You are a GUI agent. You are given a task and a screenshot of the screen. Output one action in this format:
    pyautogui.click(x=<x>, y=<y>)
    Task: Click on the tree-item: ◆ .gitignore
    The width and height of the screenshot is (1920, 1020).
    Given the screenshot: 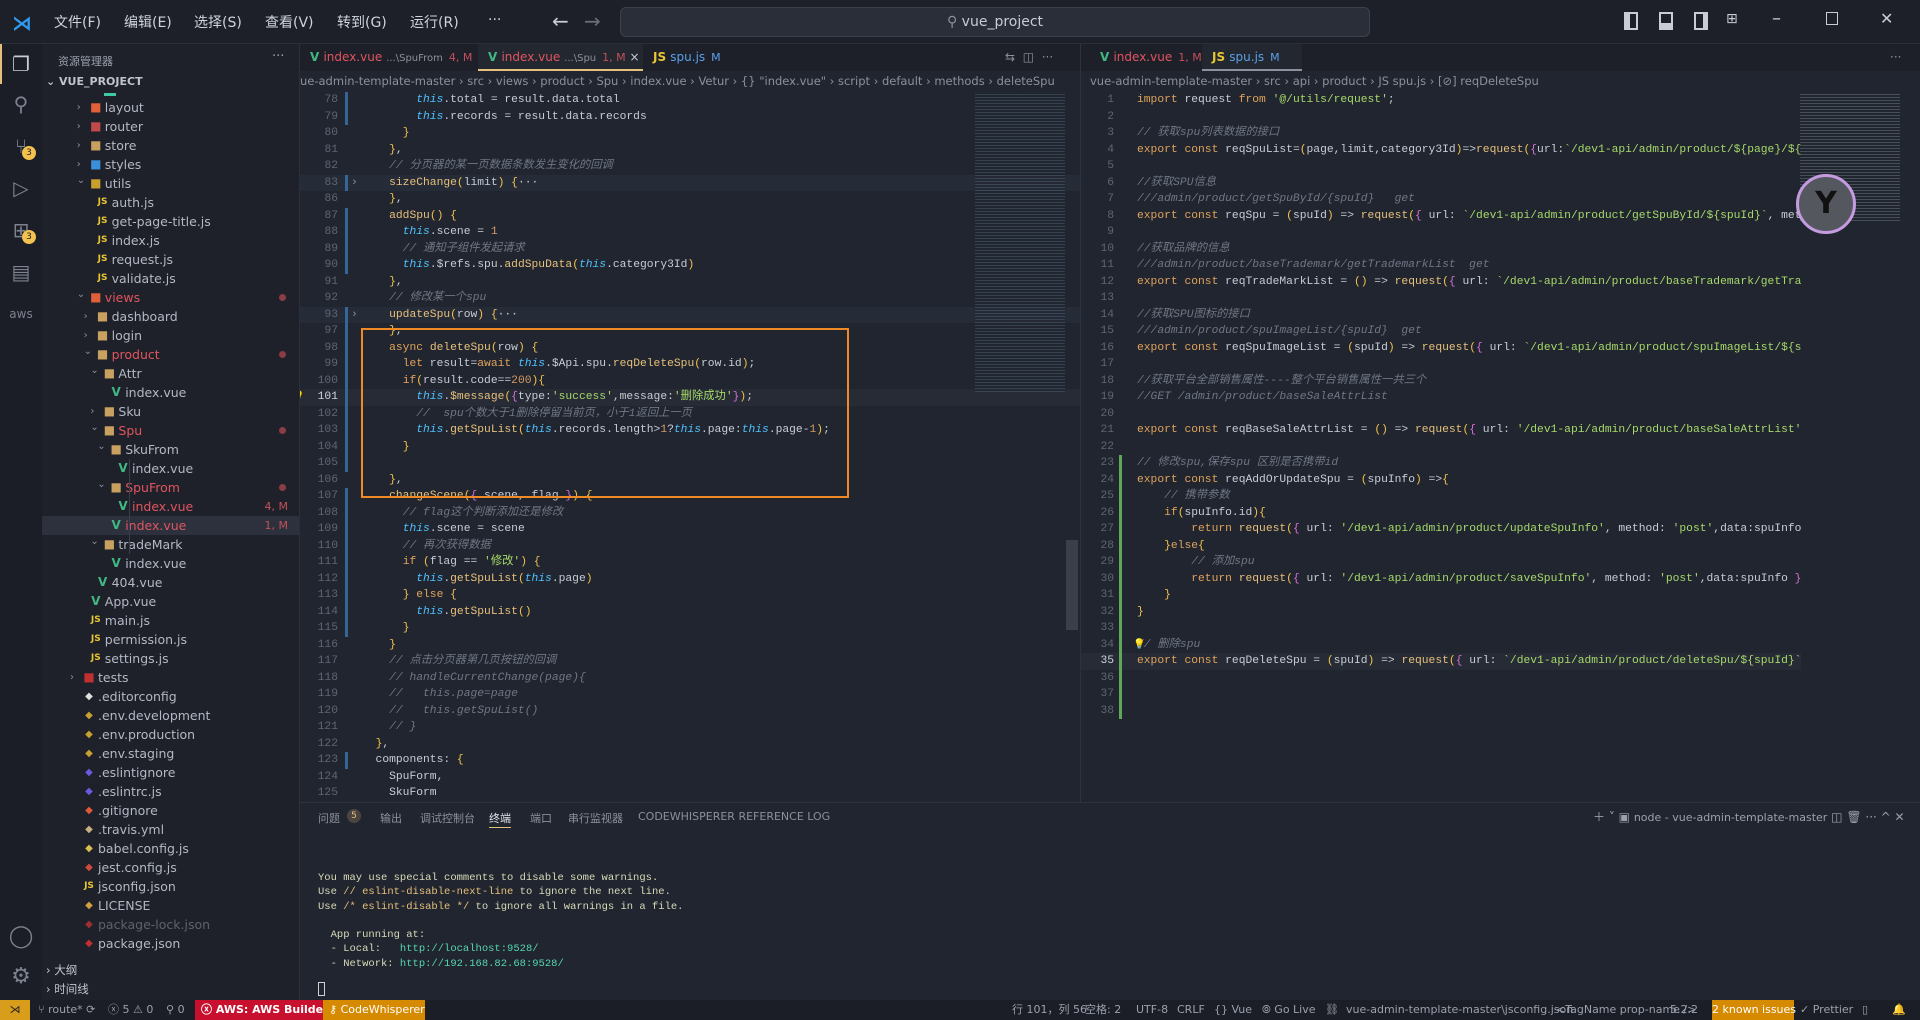 What is the action you would take?
    pyautogui.click(x=170, y=810)
    